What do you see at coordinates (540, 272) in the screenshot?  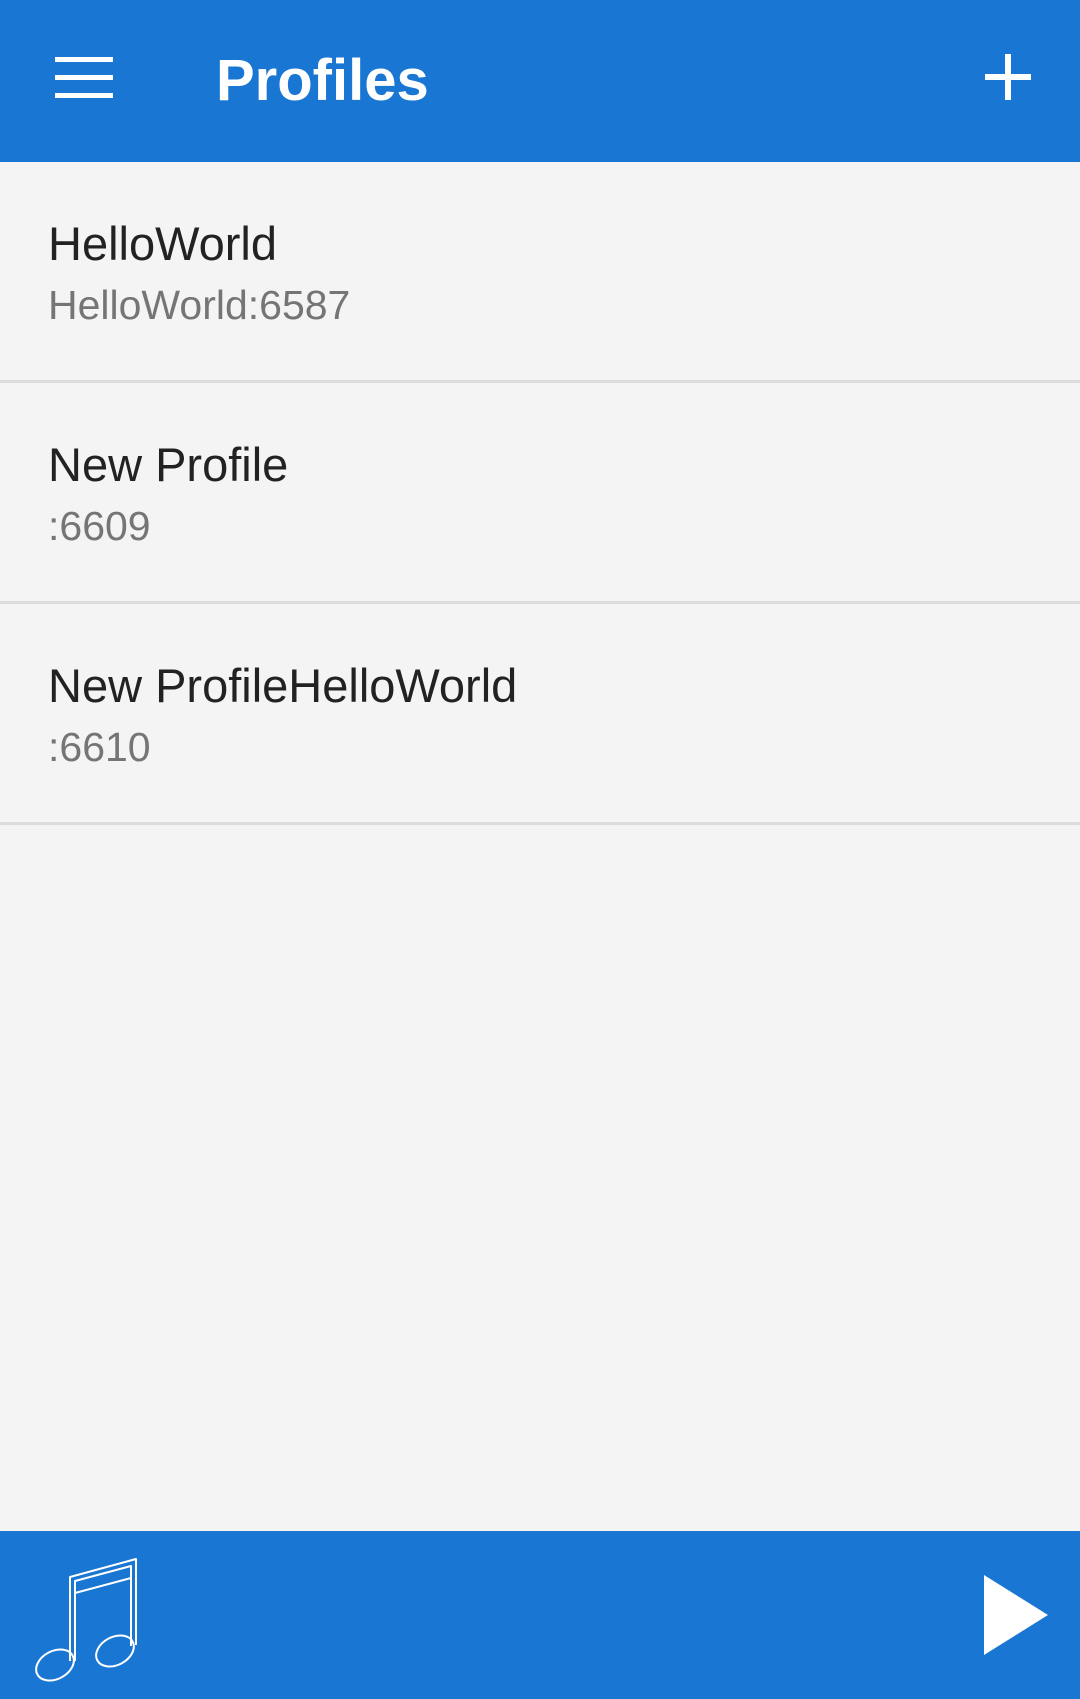 I see `profile-list-item: HelloWorld HelloWorld:6587` at bounding box center [540, 272].